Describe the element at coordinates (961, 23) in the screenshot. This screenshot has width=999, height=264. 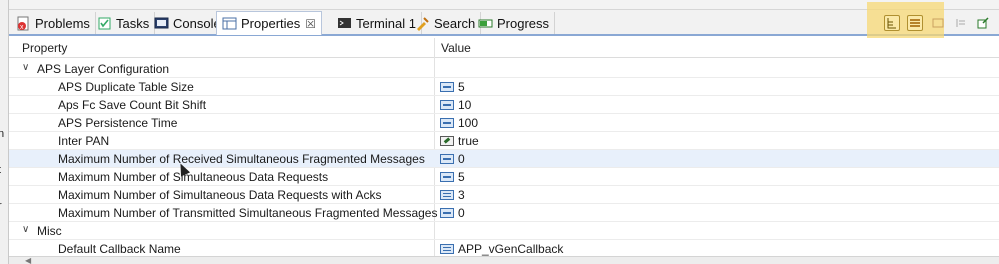
I see `restore-default-icon` at that location.